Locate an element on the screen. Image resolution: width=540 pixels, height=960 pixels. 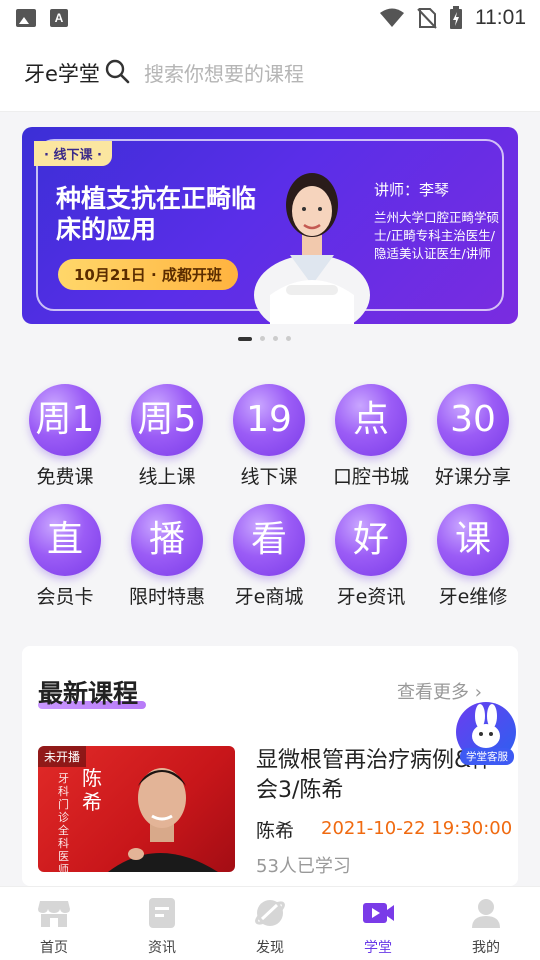
tab-home: 首页 is located at coordinates (54, 927).